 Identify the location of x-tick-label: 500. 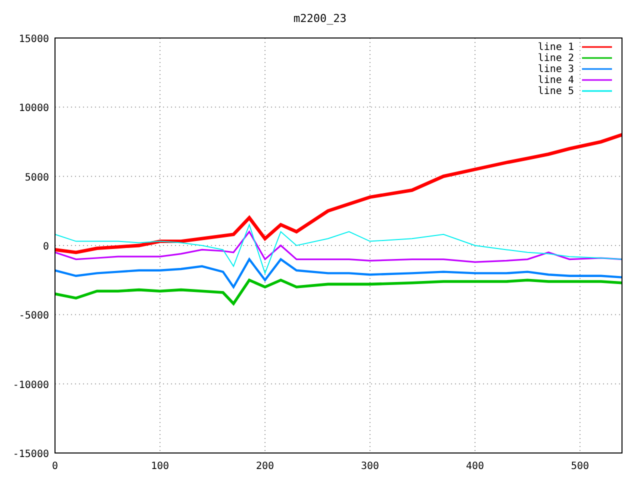
(580, 466).